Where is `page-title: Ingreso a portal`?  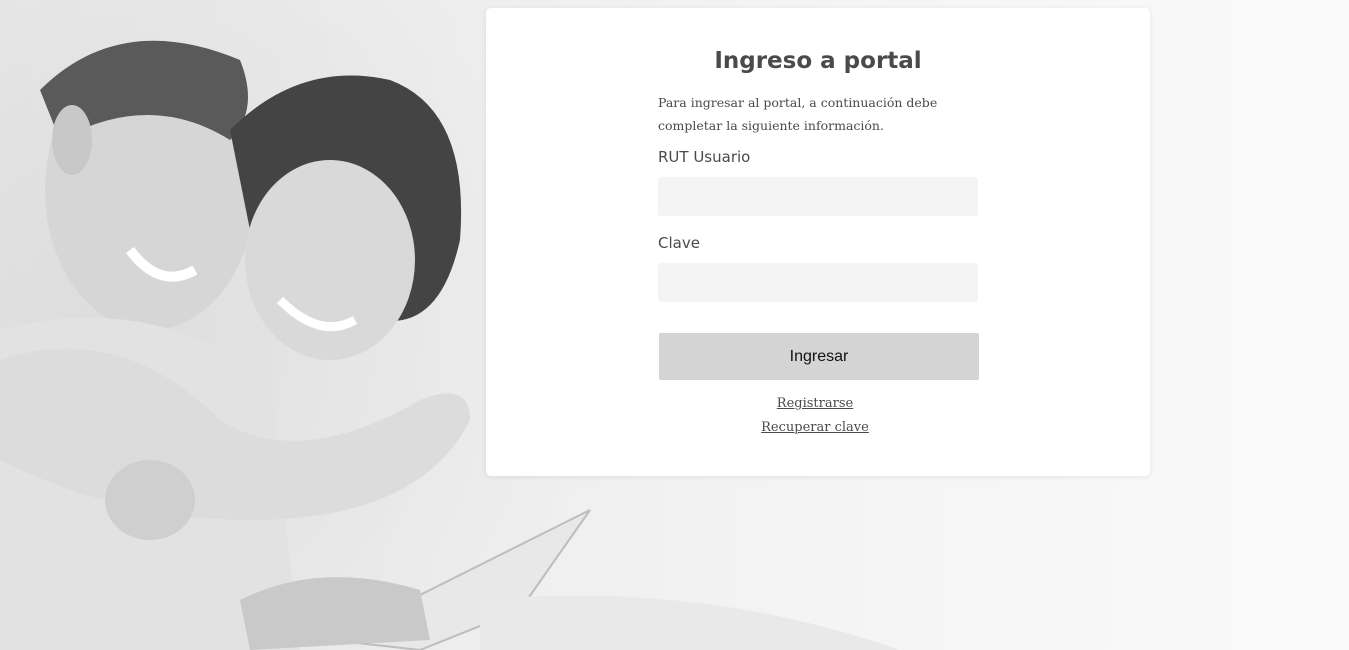 page-title: Ingreso a portal is located at coordinates (818, 61).